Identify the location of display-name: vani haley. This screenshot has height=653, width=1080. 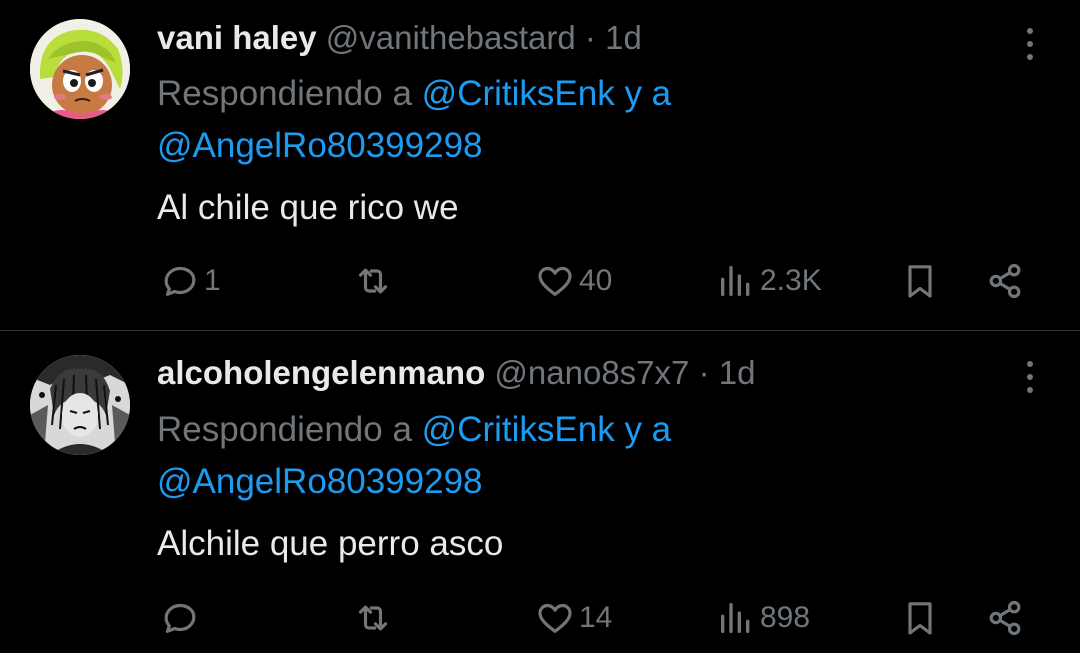
(237, 37).